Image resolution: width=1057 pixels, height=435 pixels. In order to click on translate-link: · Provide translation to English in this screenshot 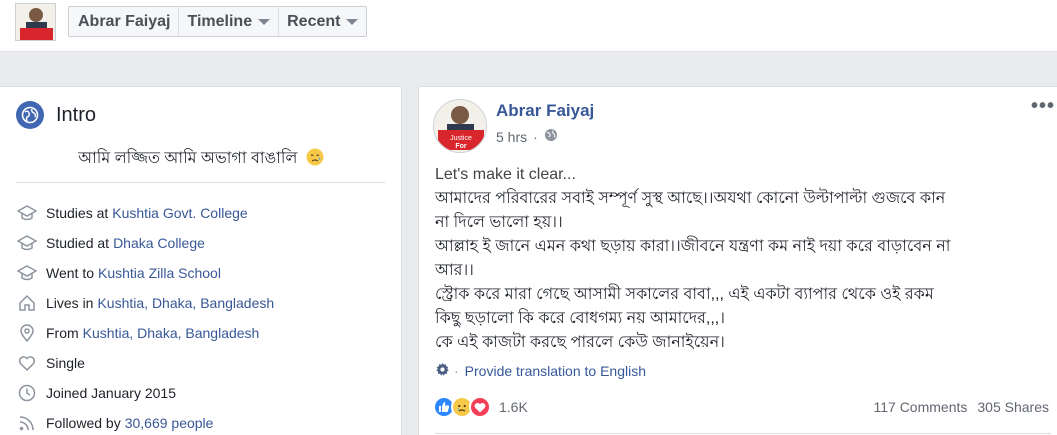, I will do `click(540, 371)`.